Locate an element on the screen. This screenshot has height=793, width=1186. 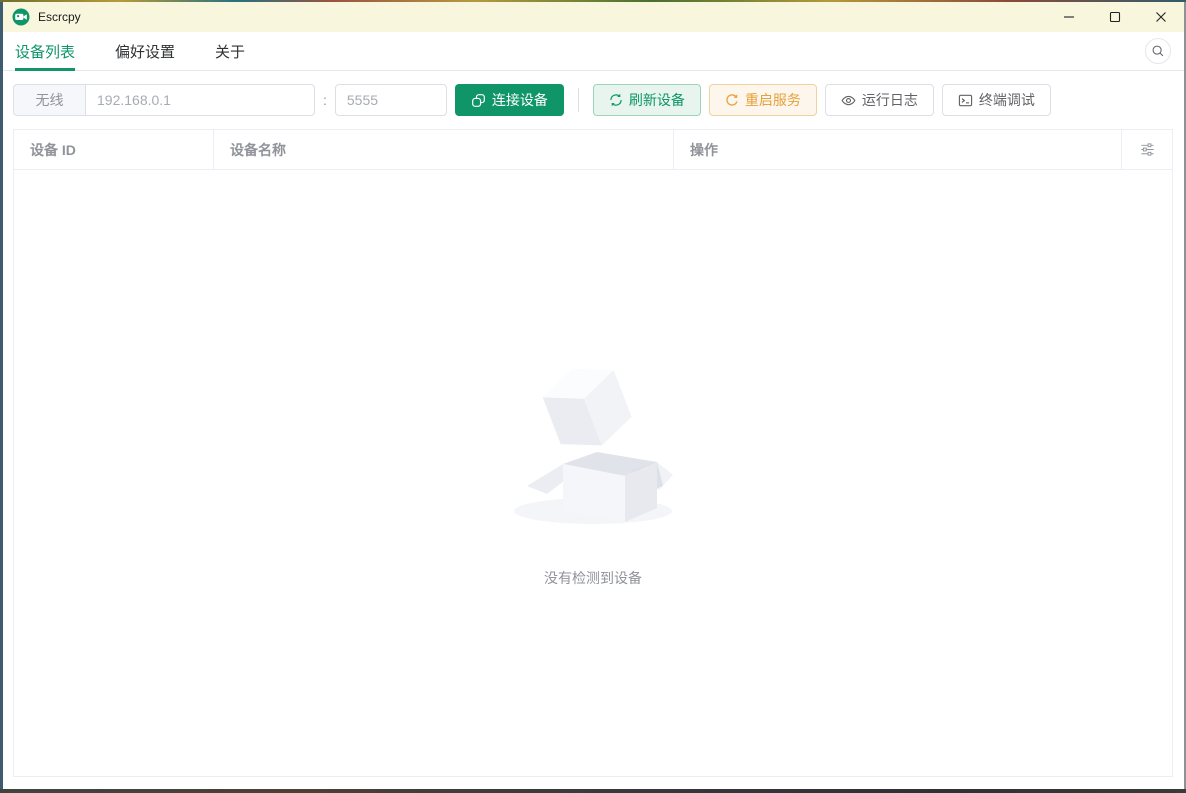
app-logo-icon is located at coordinates (21, 17).